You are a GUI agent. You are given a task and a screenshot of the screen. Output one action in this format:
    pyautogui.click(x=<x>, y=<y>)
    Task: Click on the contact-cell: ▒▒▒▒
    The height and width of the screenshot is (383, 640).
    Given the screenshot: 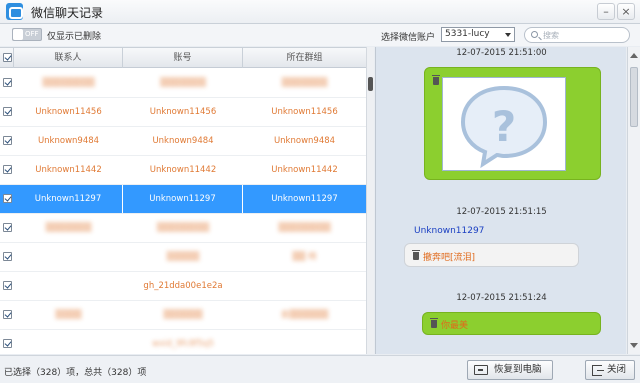 What is the action you would take?
    pyautogui.click(x=68, y=315)
    